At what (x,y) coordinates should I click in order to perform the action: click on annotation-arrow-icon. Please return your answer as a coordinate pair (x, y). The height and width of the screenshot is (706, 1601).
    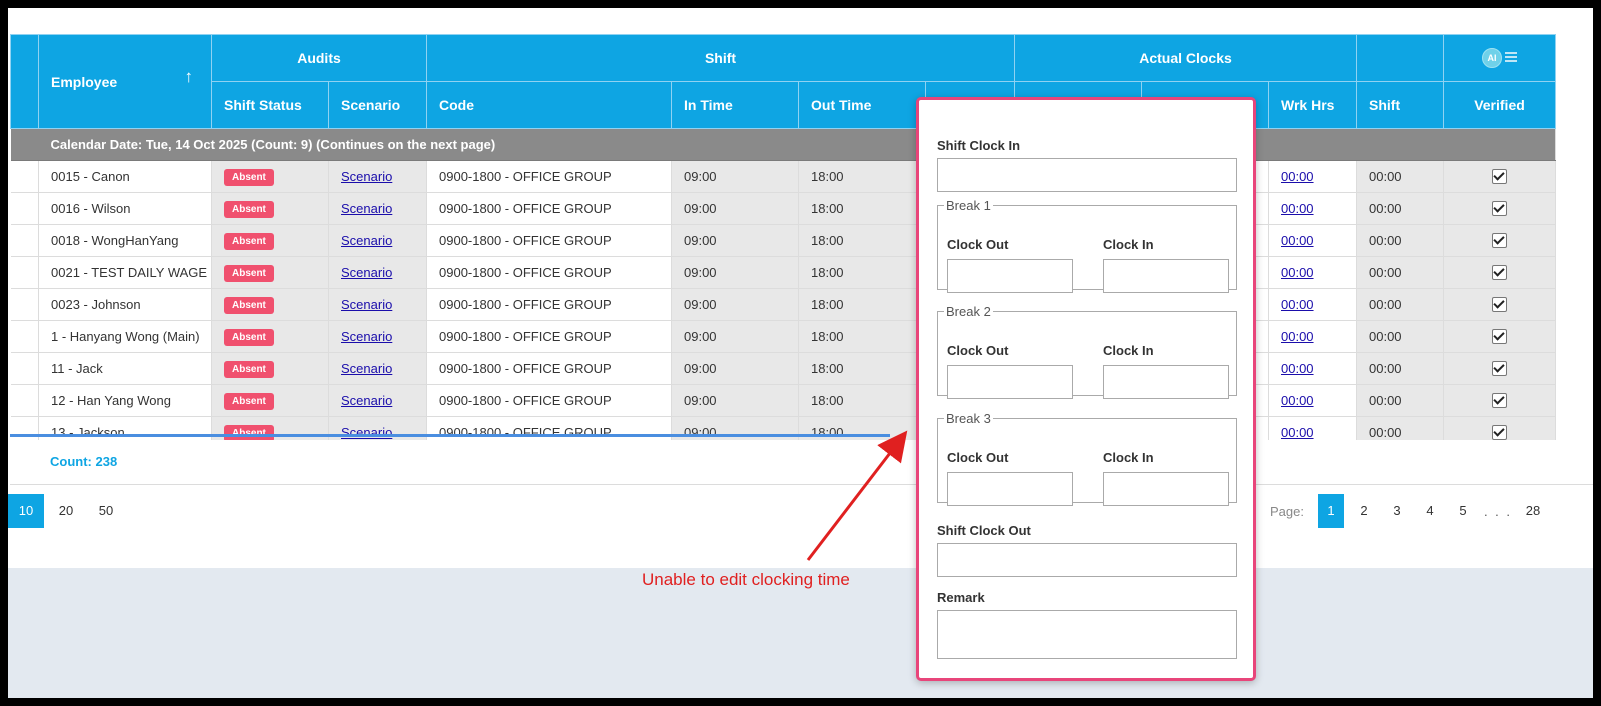
    Looking at the image, I should click on (857, 495).